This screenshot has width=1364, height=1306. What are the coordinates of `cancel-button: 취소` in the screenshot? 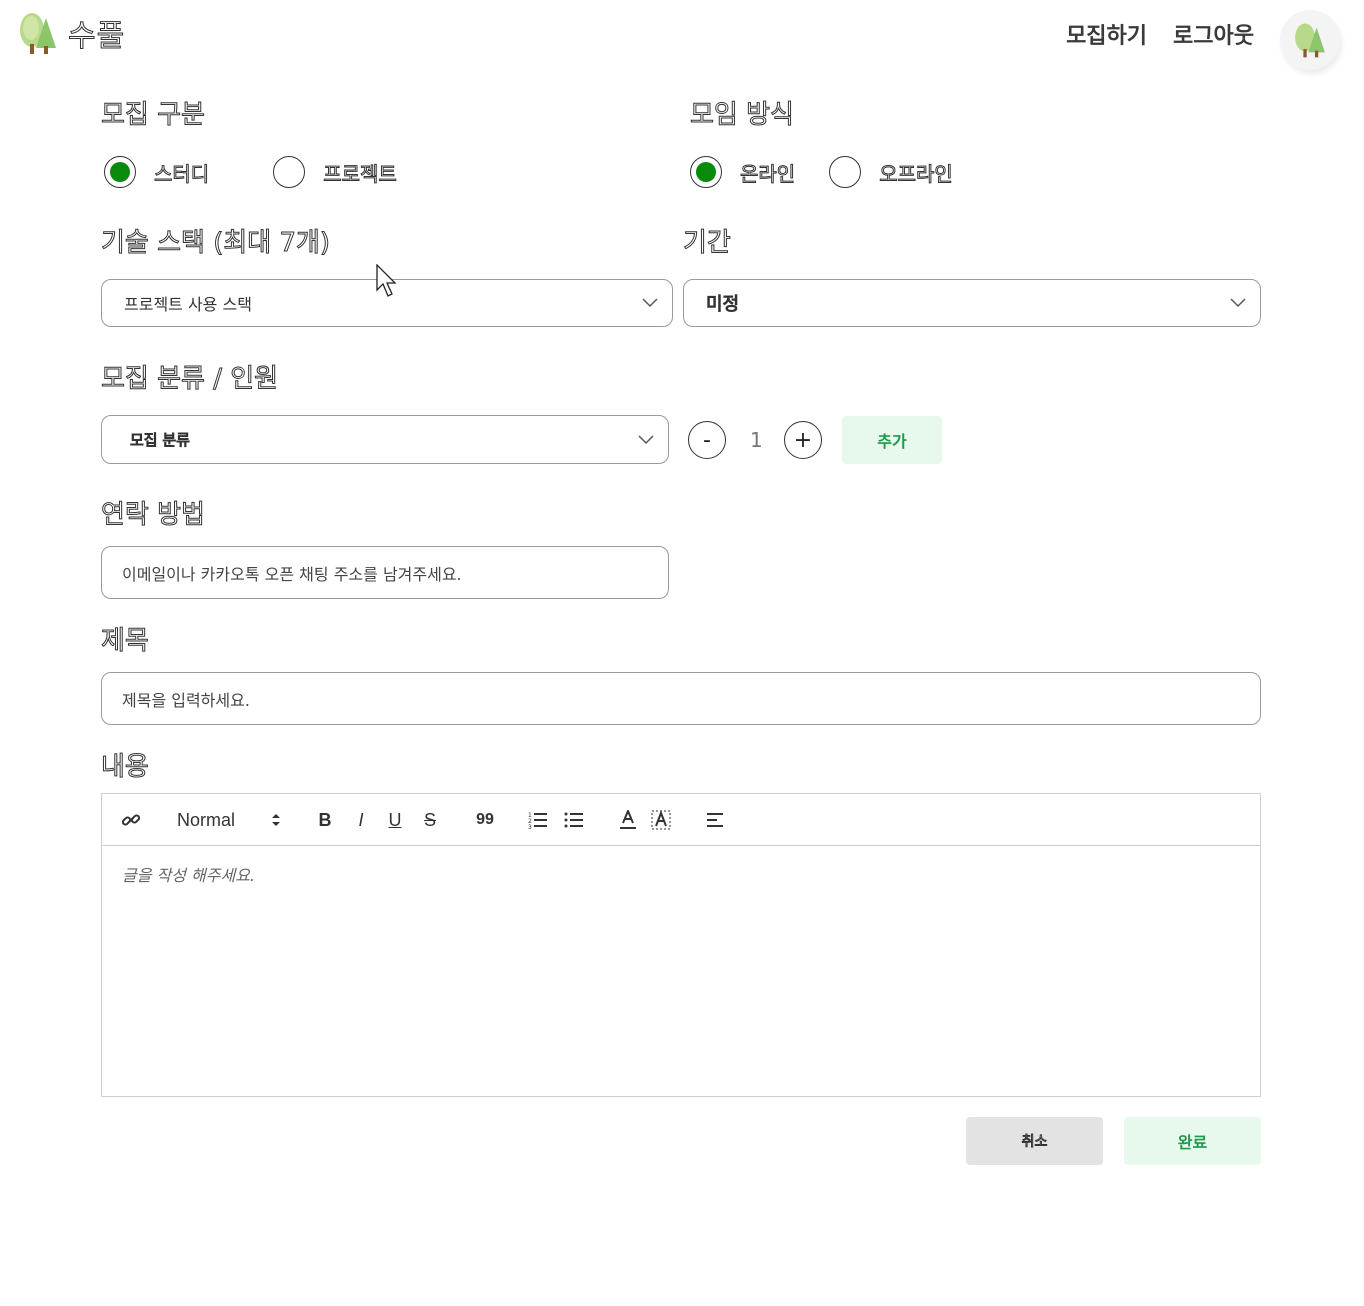 It's located at (1034, 1141).